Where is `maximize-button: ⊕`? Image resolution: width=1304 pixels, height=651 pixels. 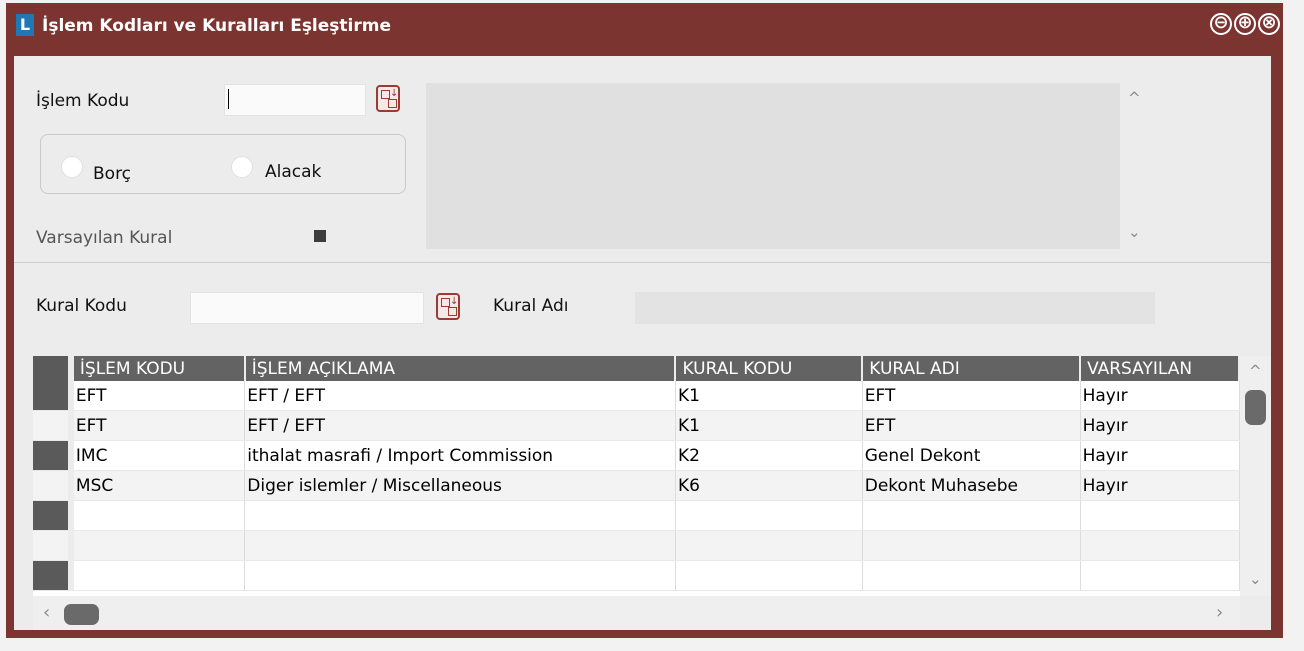
maximize-button: ⊕ is located at coordinates (1245, 24).